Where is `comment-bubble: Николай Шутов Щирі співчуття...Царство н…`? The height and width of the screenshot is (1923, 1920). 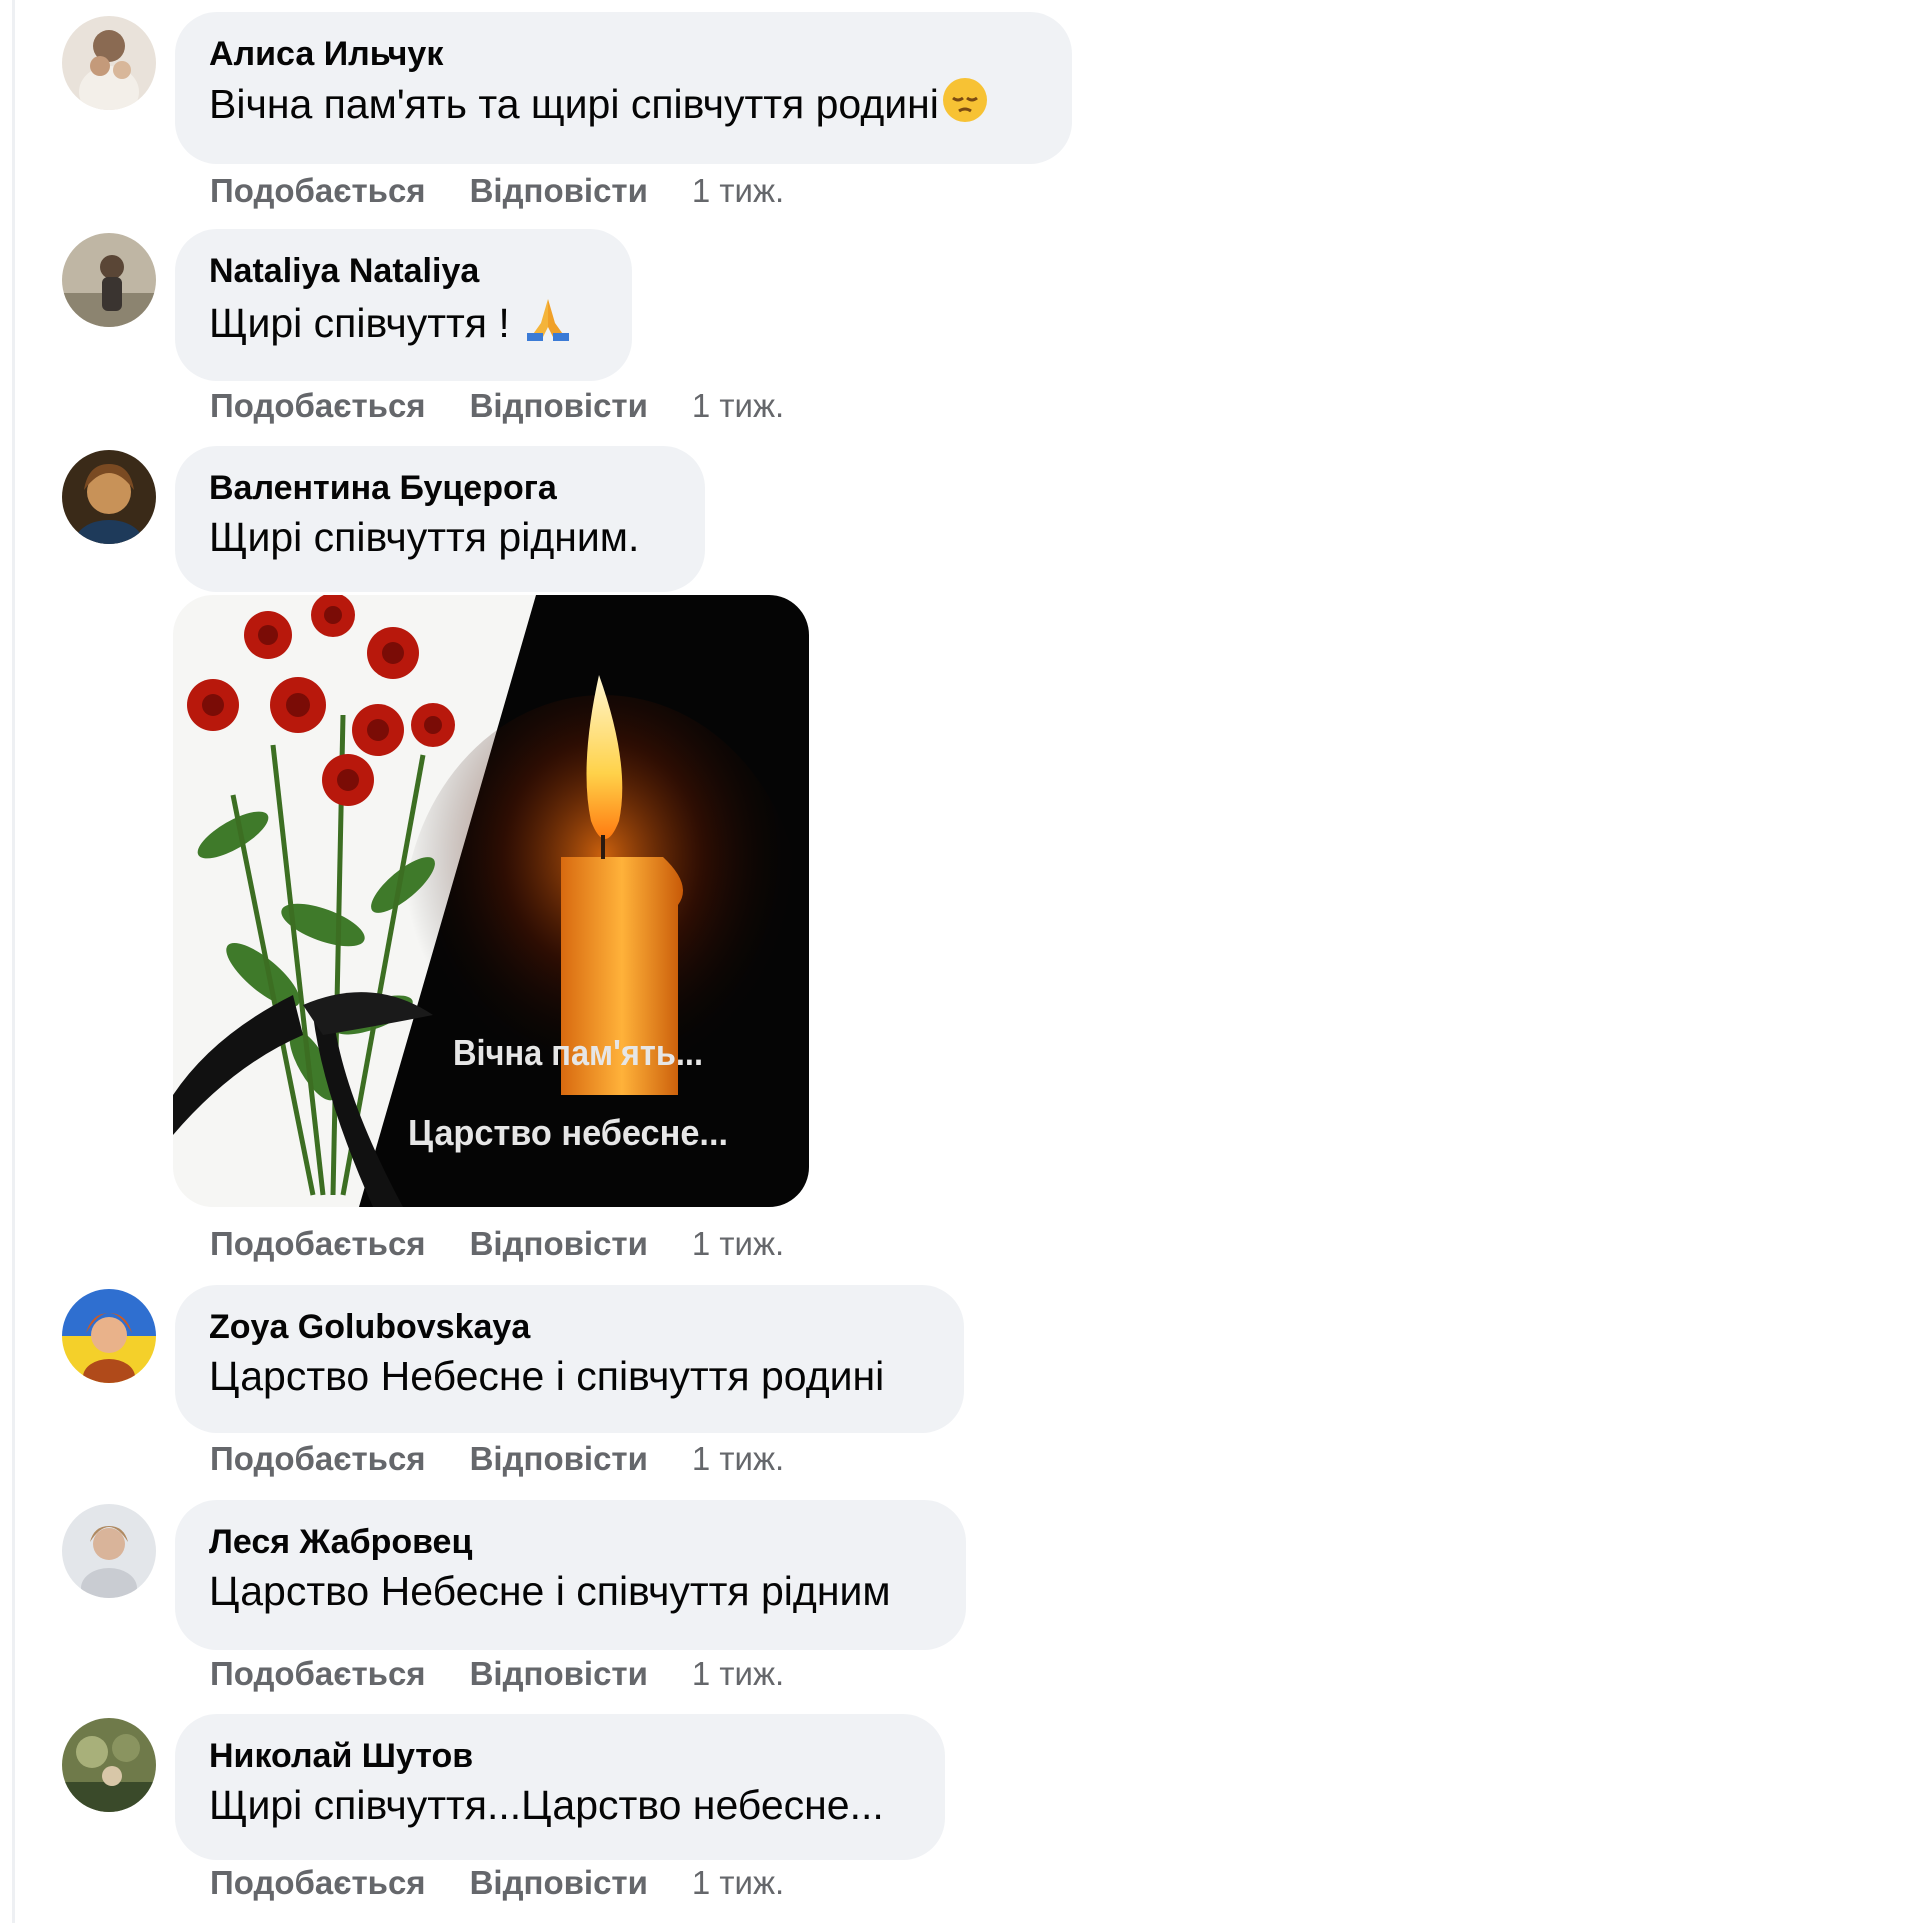 comment-bubble: Николай Шутов Щирі співчуття...Царство н… is located at coordinates (560, 1787).